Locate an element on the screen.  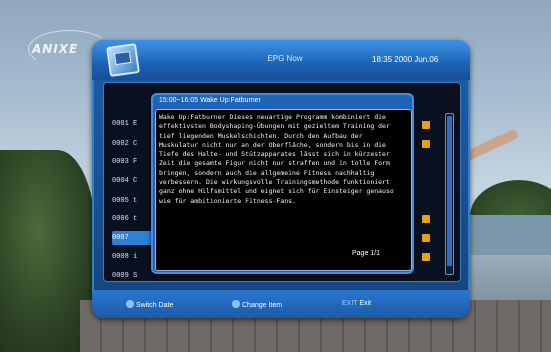
channel-label: 0008 i is located at coordinates (125, 257).